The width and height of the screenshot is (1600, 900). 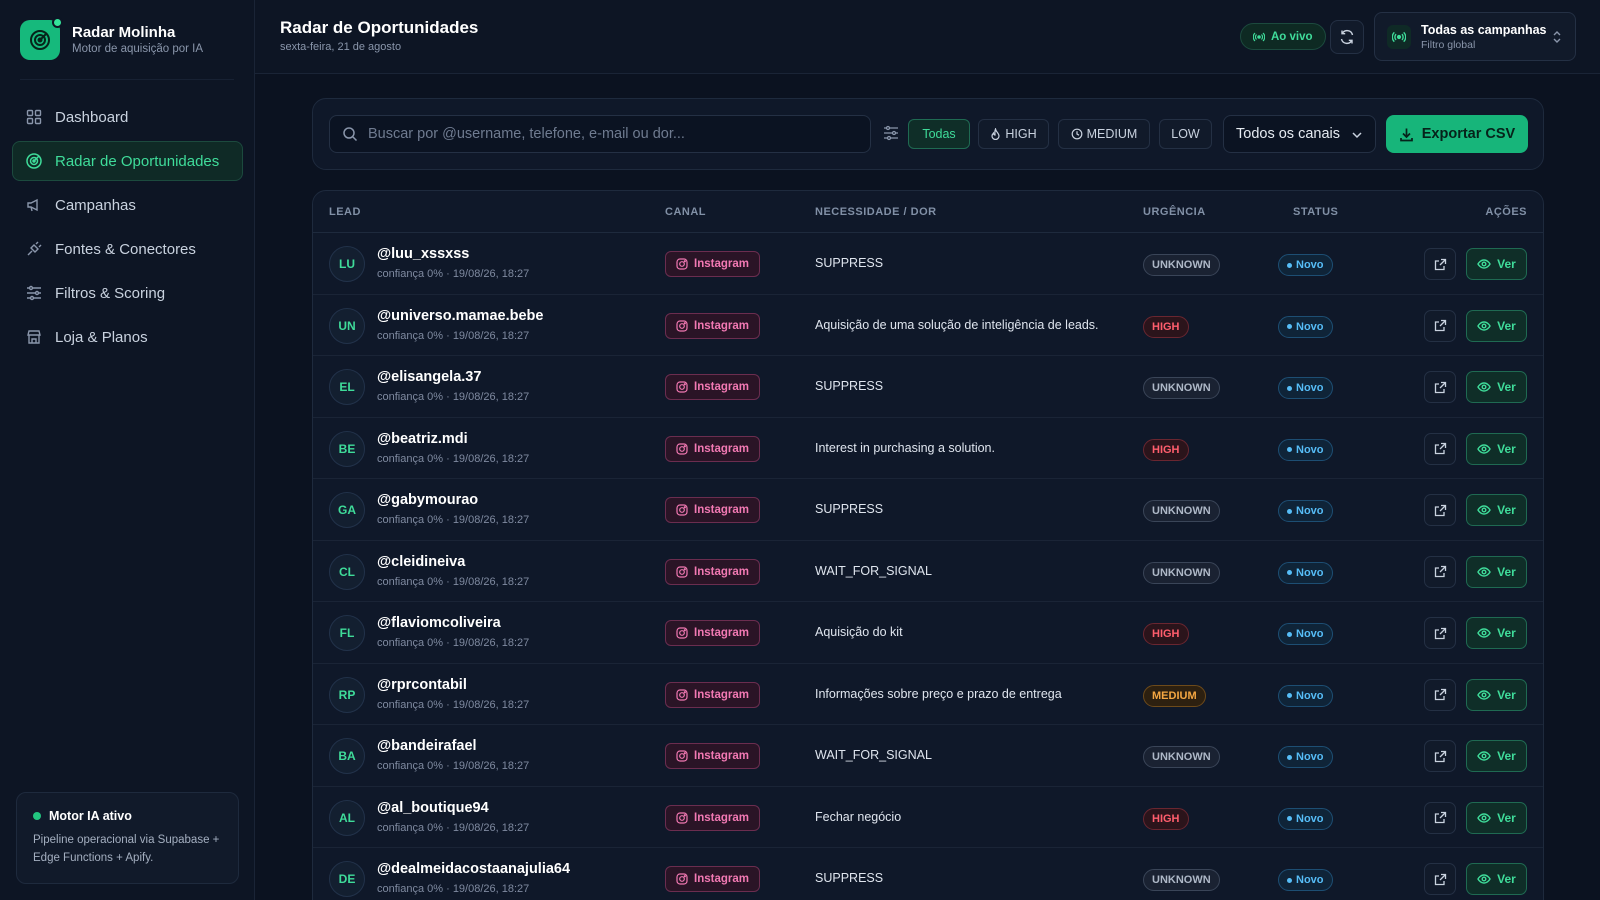 I want to click on lead-handle: @gabymourao, so click(x=427, y=500).